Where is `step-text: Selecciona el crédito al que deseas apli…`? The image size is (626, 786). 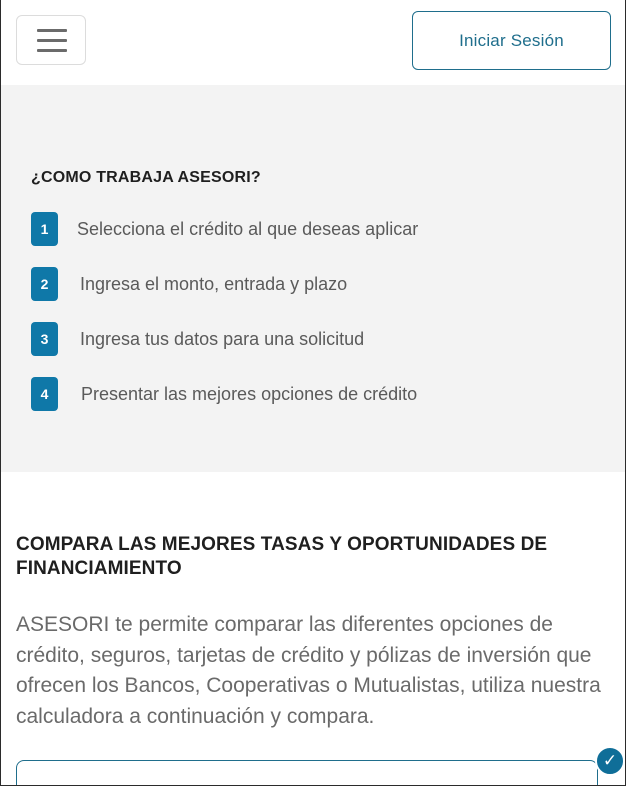
step-text: Selecciona el crédito al que deseas apli… is located at coordinates (248, 228).